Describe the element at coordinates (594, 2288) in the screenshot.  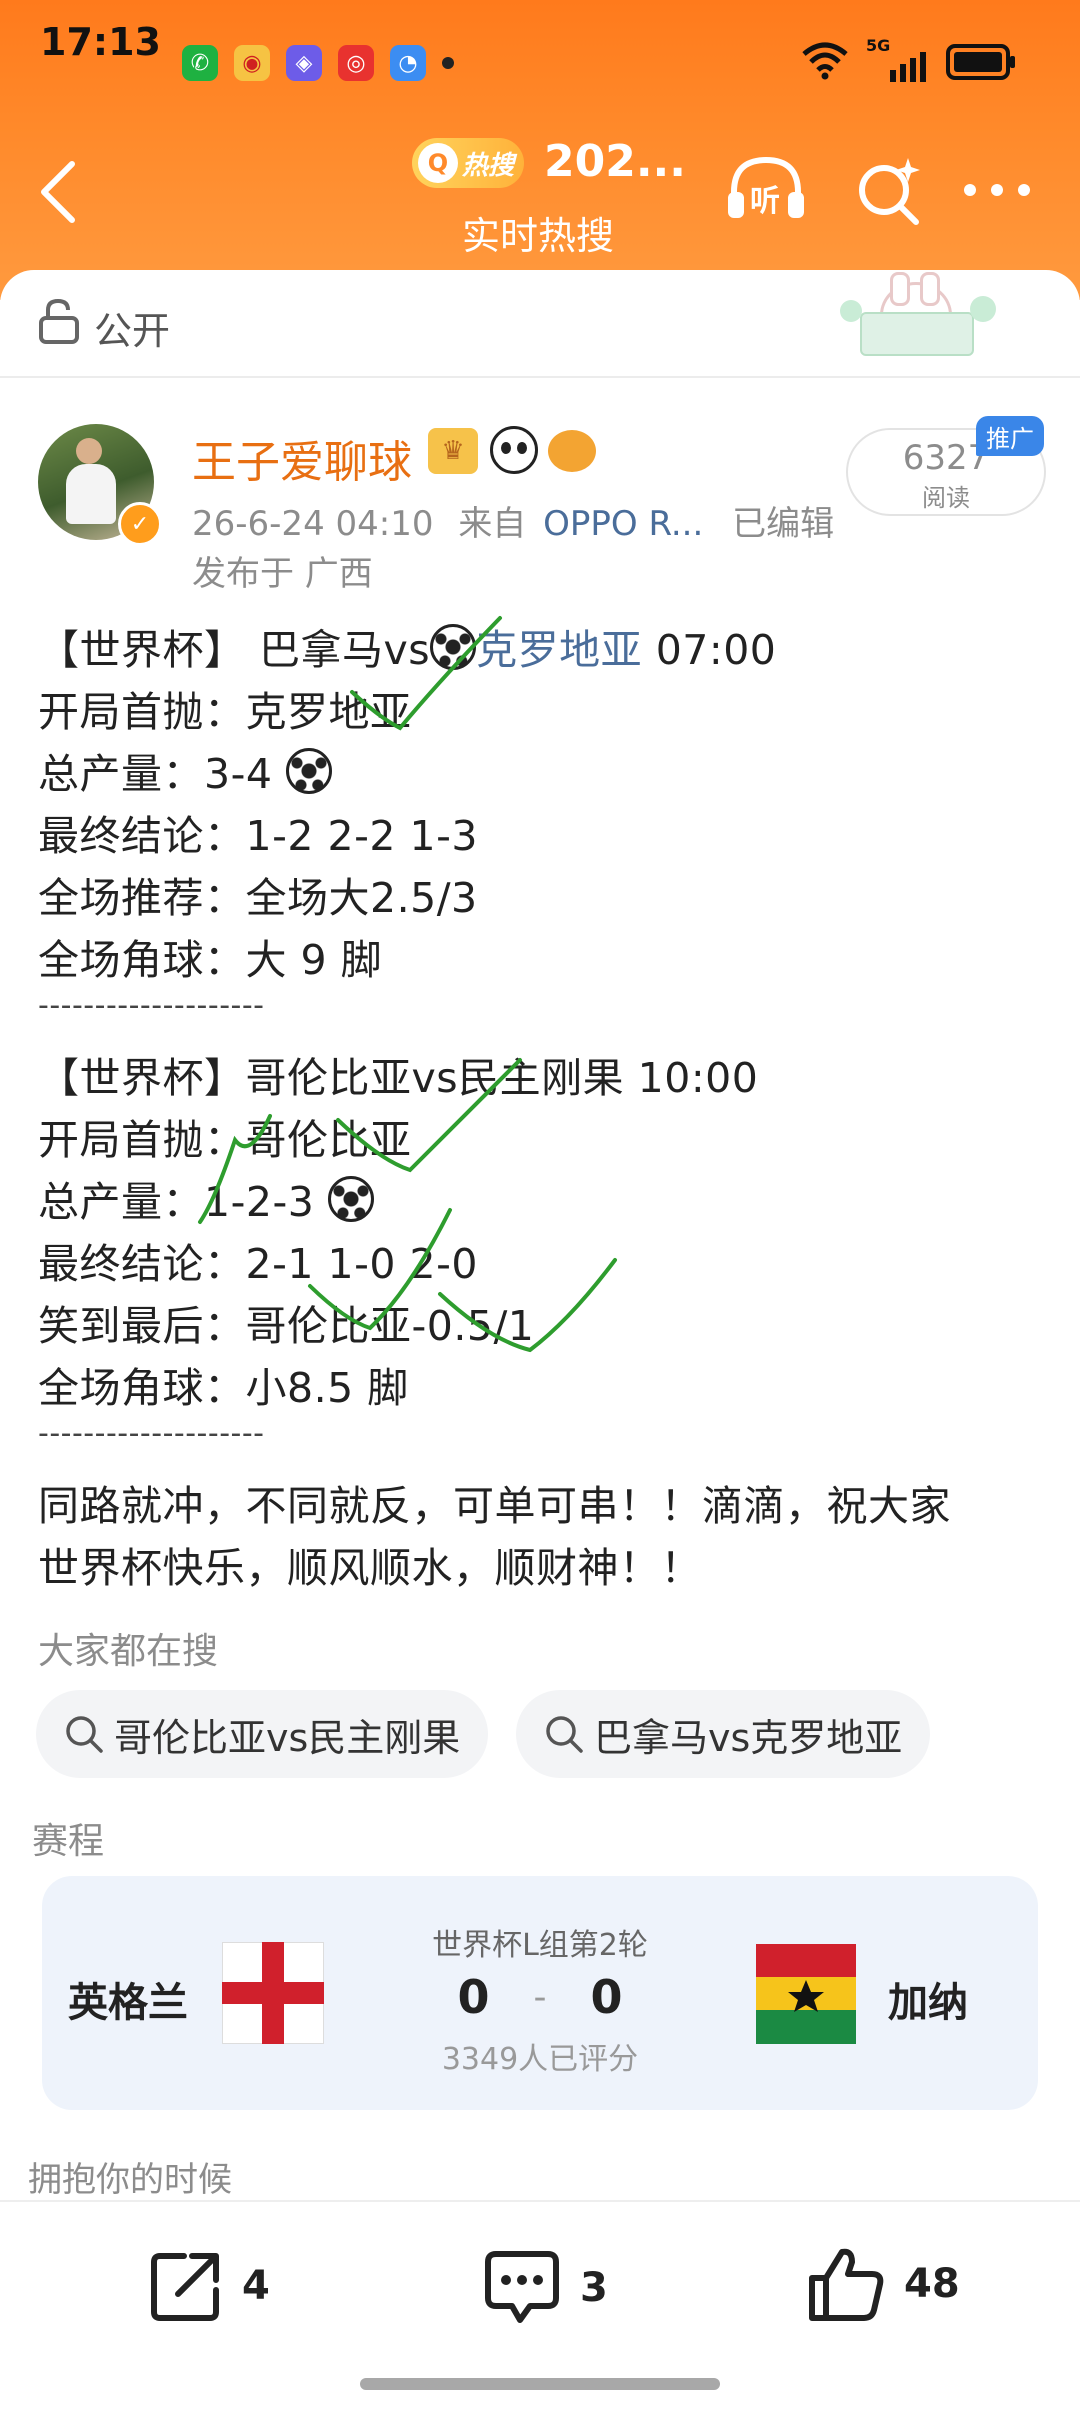
I see `comment-count: 3` at that location.